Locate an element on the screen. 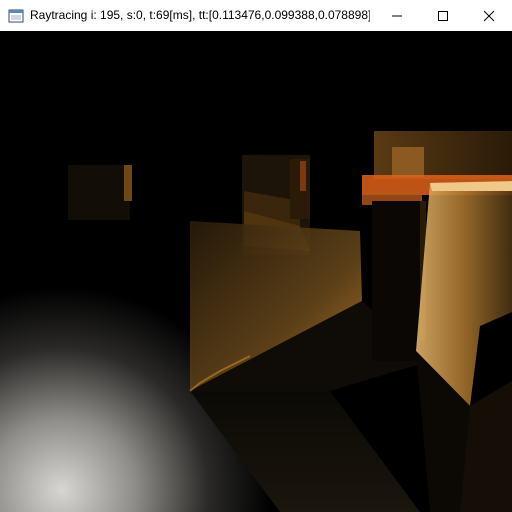  maximize-icon is located at coordinates (443, 15).